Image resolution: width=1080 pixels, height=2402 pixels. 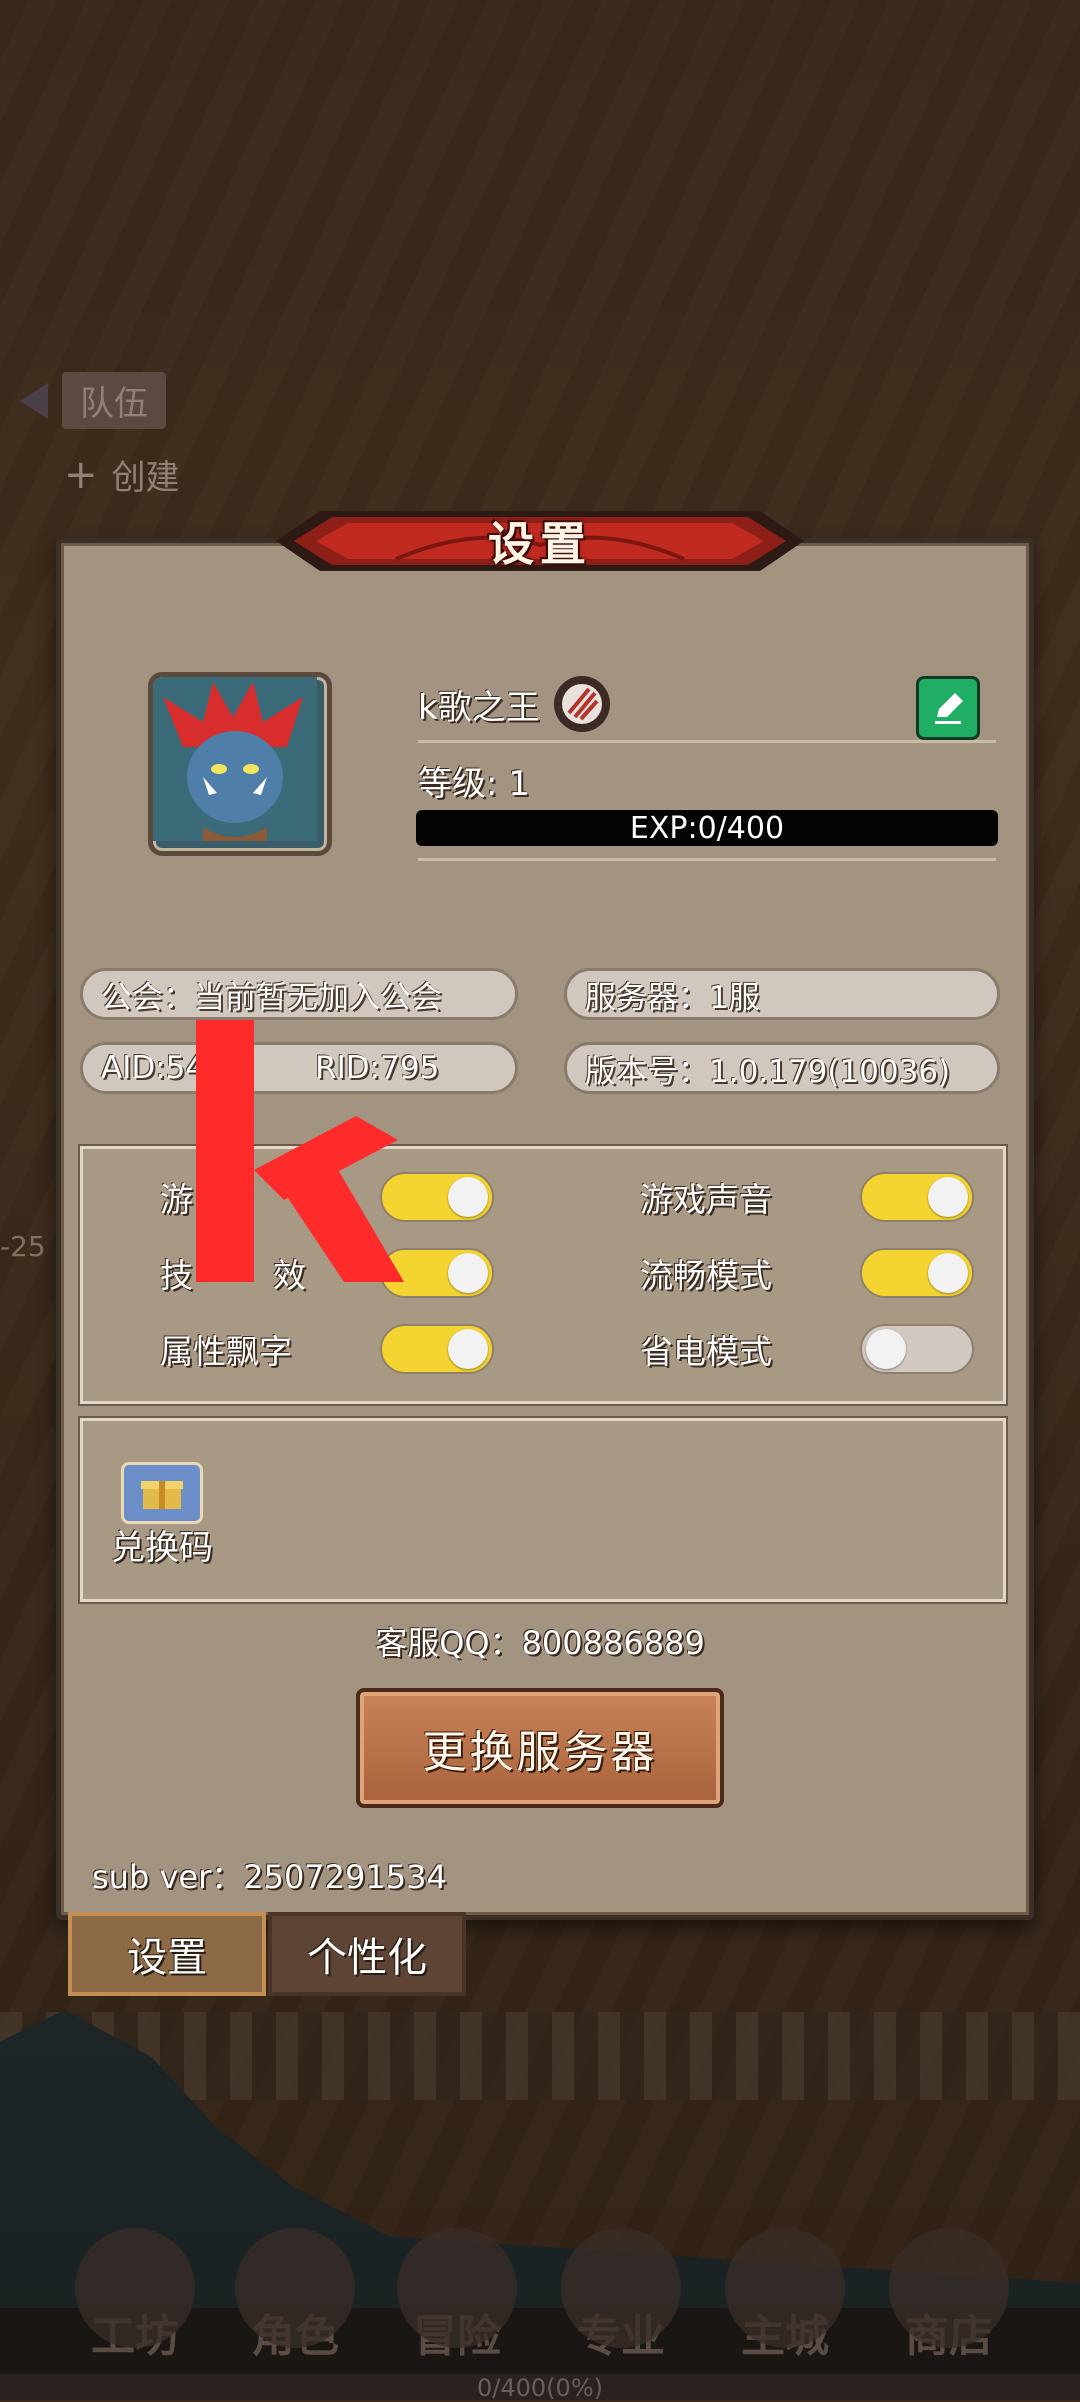 What do you see at coordinates (34, 400) in the screenshot?
I see `collapse-arrow-icon` at bounding box center [34, 400].